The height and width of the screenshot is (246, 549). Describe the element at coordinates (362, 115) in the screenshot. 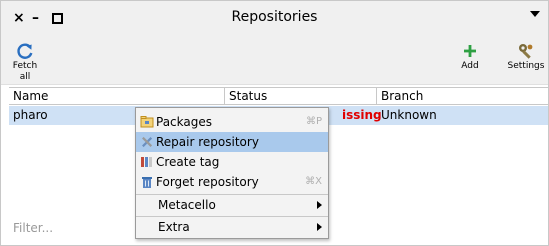

I see `row-status-text: issing` at that location.